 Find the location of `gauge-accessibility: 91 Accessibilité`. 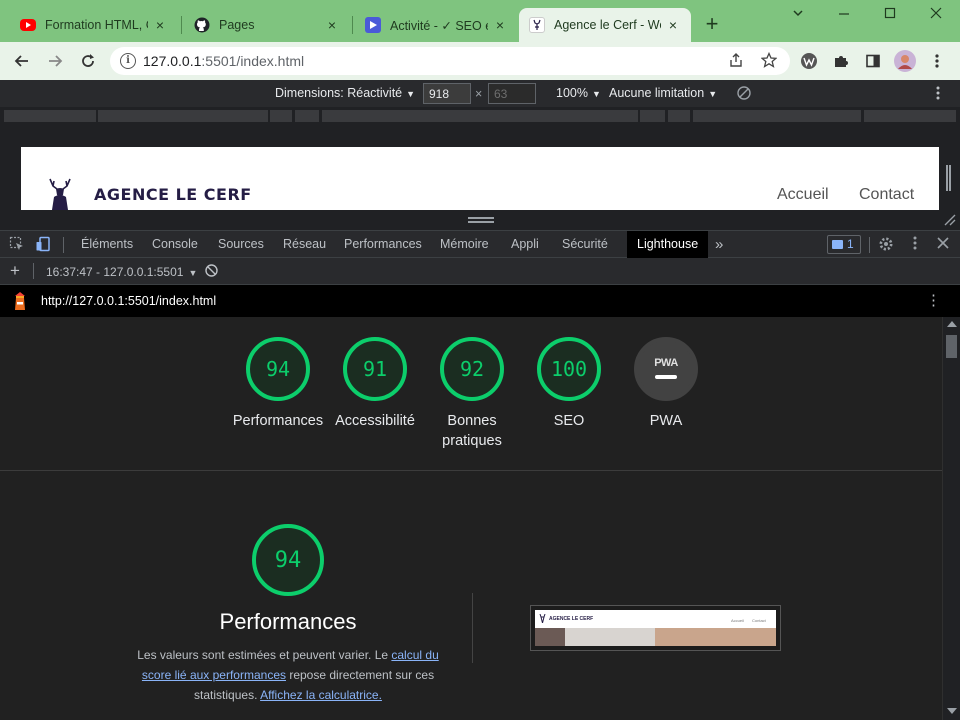

gauge-accessibility: 91 Accessibilité is located at coordinates (375, 384).